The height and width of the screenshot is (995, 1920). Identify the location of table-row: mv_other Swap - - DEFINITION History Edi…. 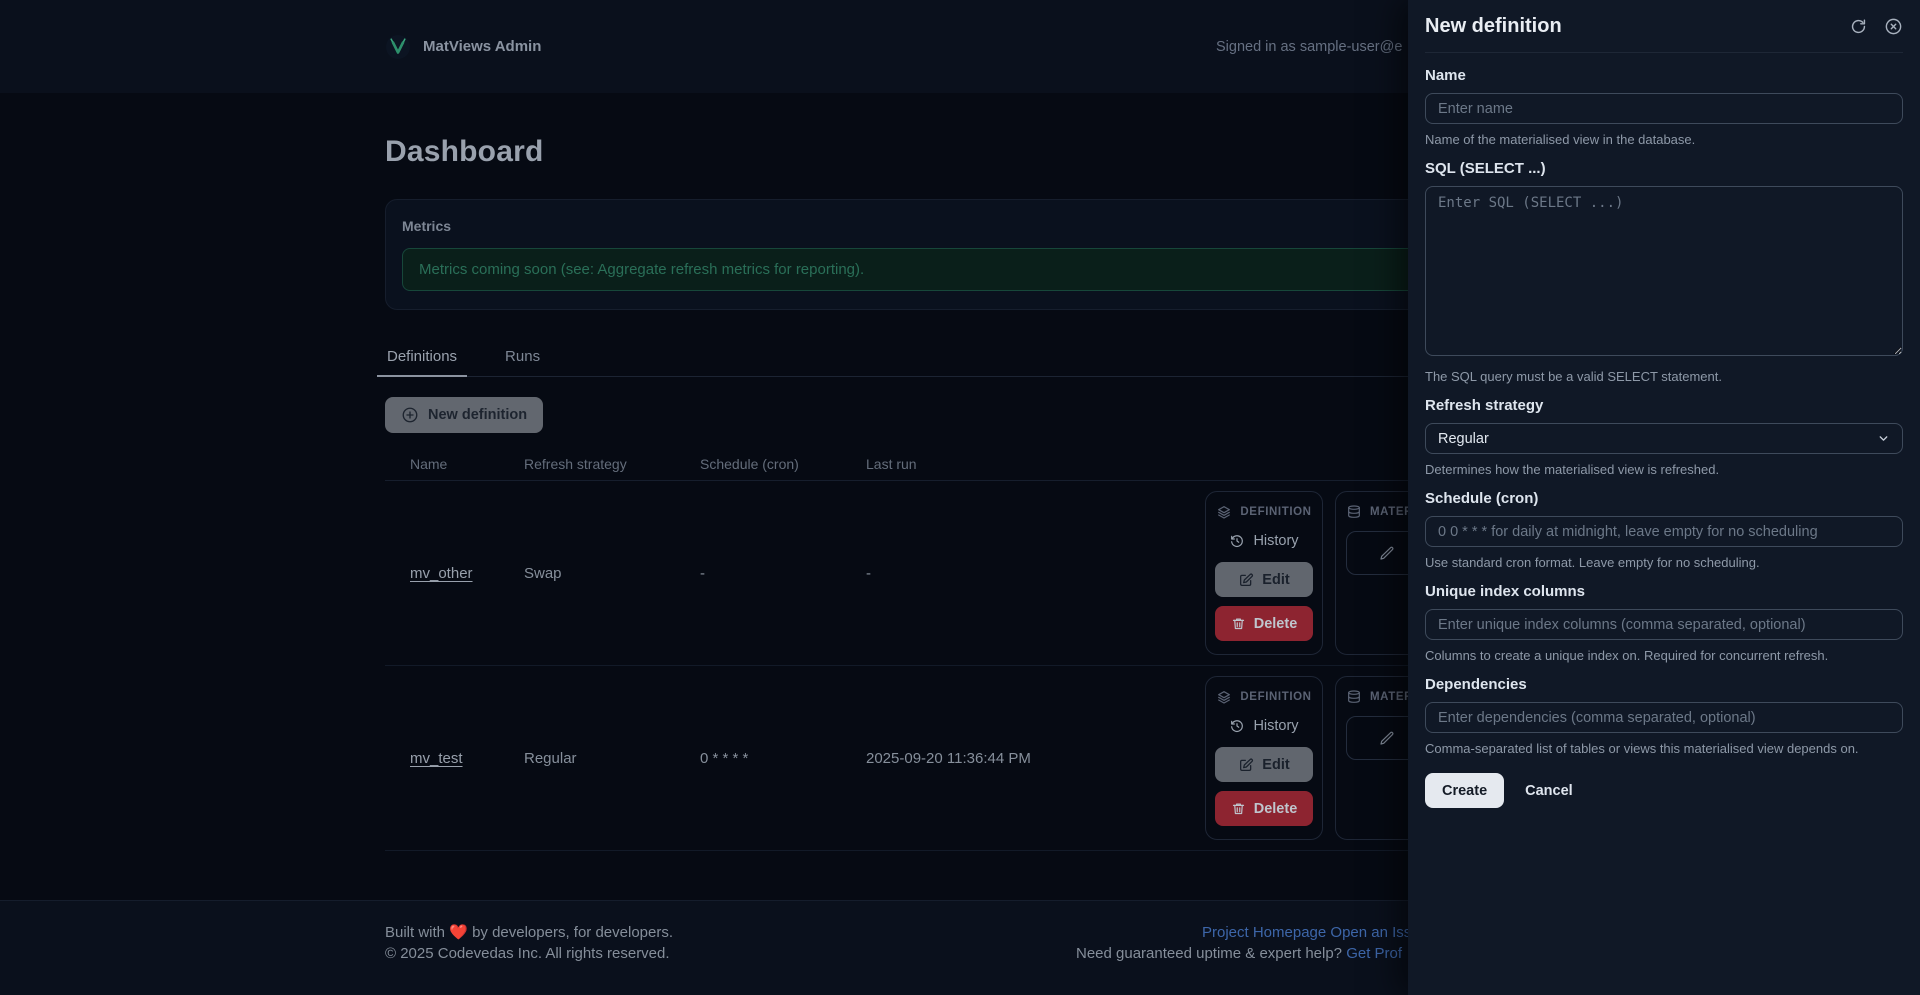
(960, 573).